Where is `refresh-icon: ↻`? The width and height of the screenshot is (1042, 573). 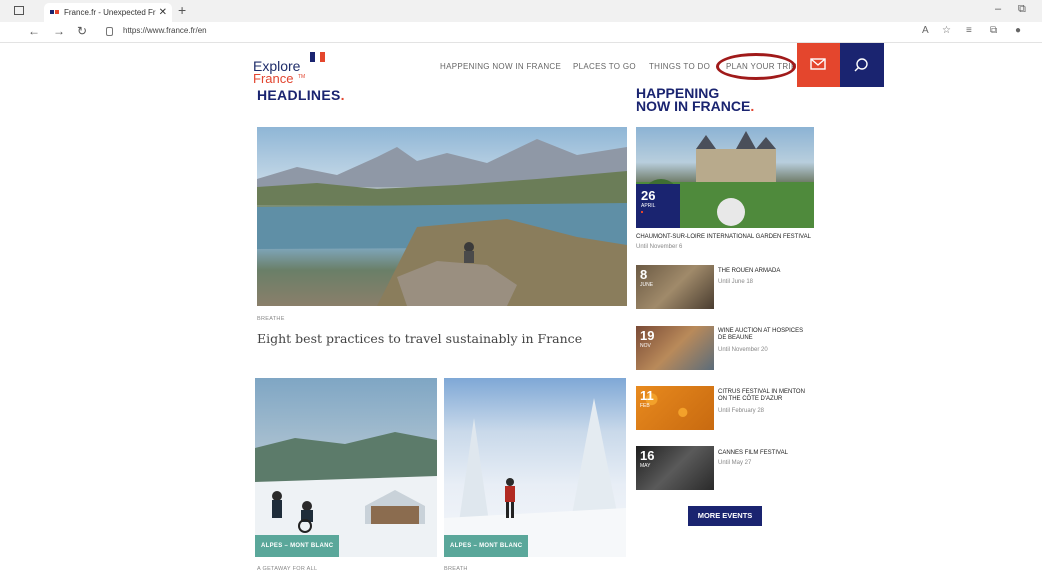 refresh-icon: ↻ is located at coordinates (82, 31).